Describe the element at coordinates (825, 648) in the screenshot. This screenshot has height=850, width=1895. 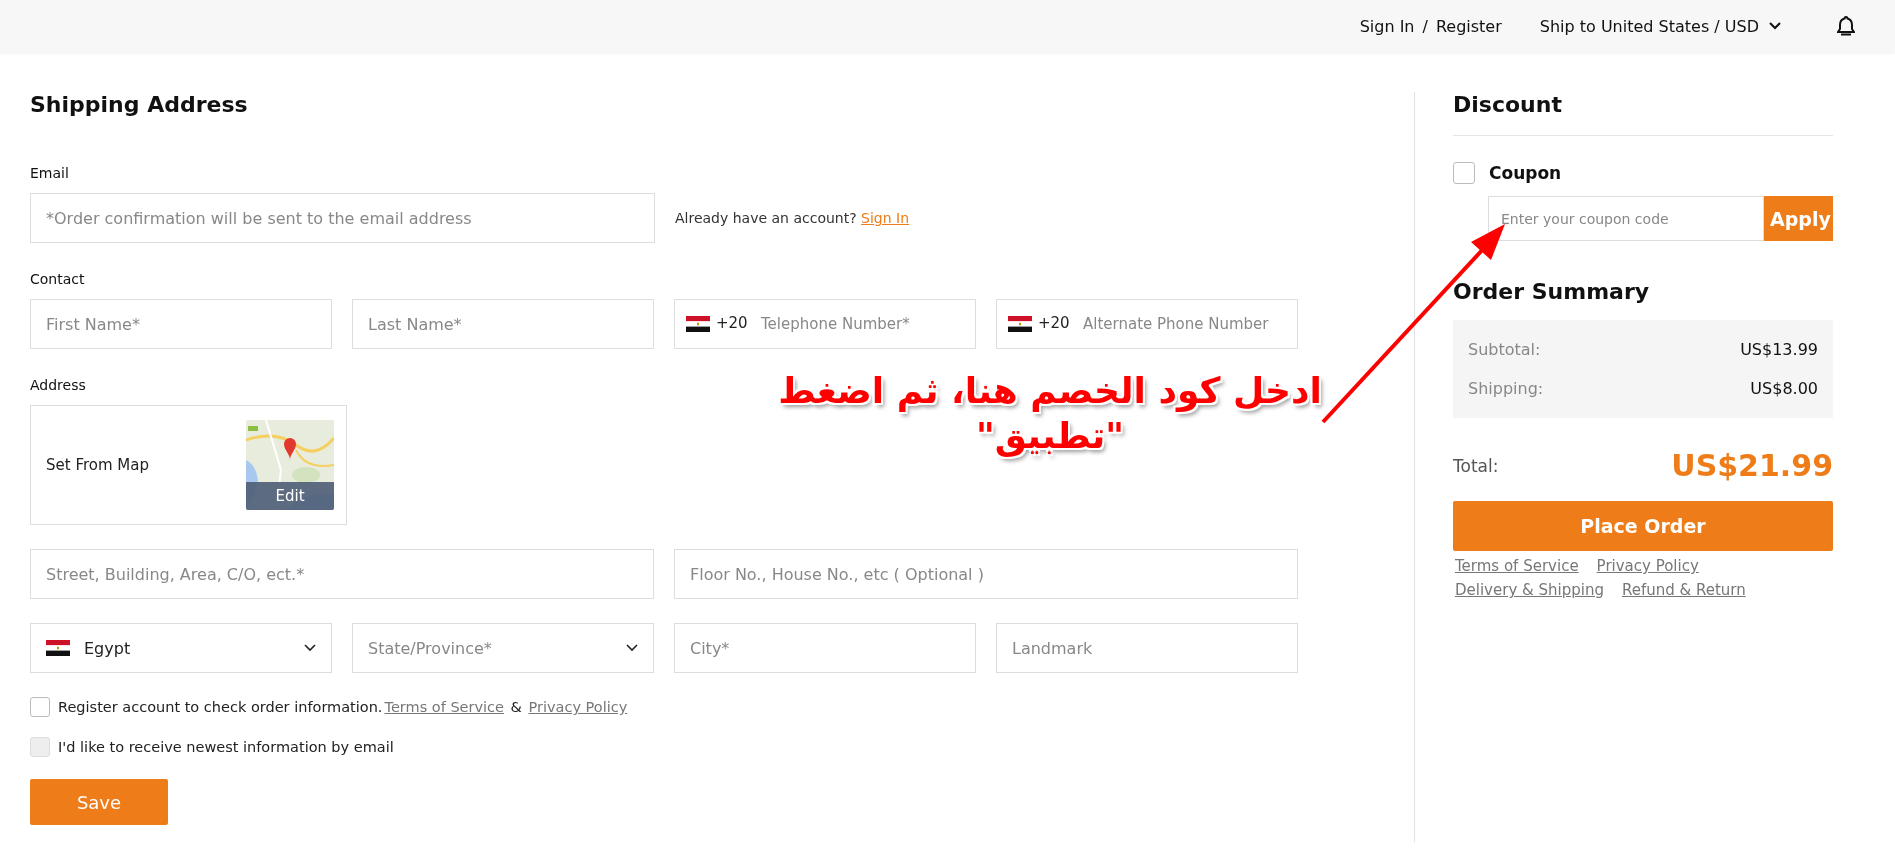
I see `text-field: City*` at that location.